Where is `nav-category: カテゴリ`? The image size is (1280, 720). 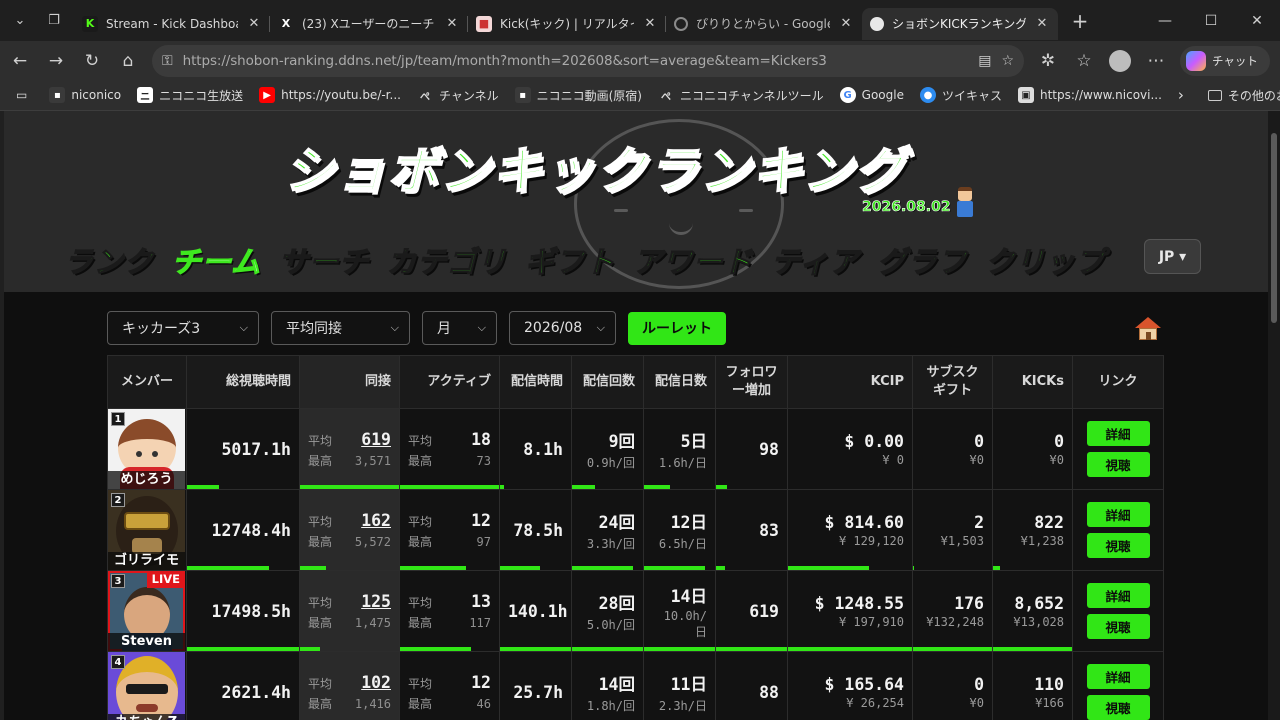 nav-category: カテゴリ is located at coordinates (447, 260).